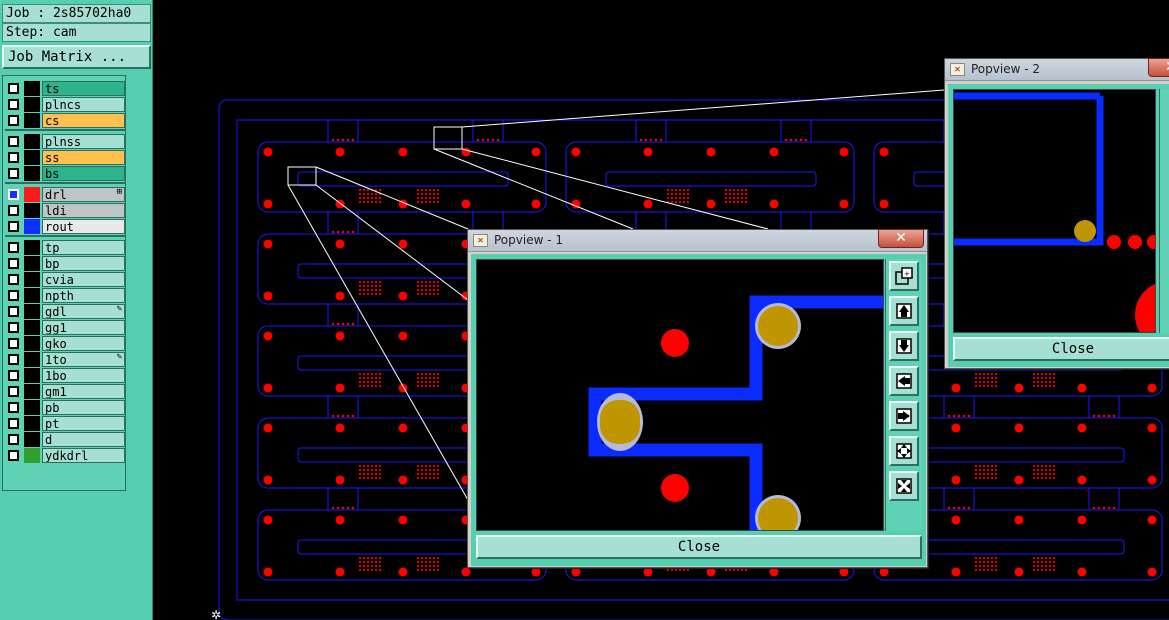  Describe the element at coordinates (83, 88) in the screenshot. I see `layer-name: ts` at that location.